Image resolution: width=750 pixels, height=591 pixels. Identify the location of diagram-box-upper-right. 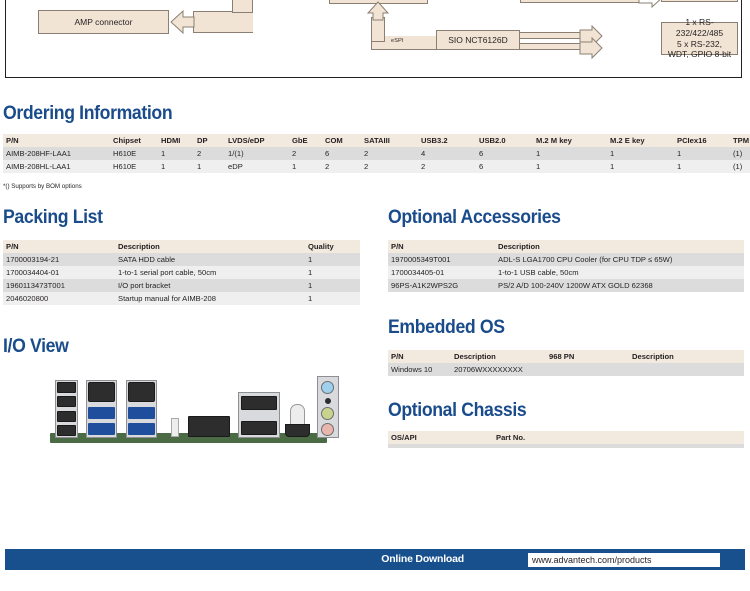
(580, 1).